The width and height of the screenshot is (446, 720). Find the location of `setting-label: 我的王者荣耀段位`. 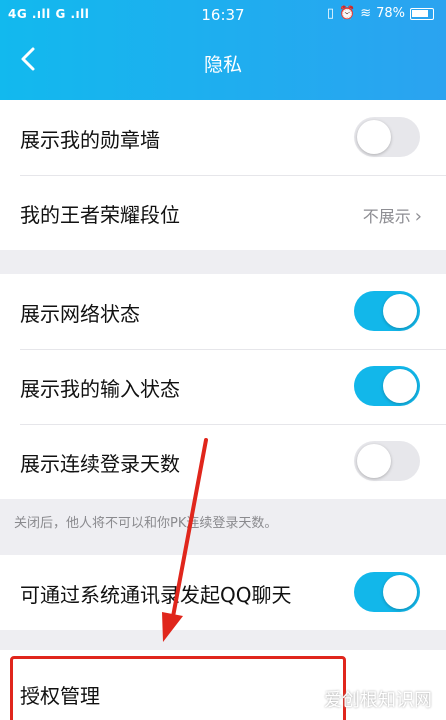

setting-label: 我的王者荣耀段位 is located at coordinates (100, 215).